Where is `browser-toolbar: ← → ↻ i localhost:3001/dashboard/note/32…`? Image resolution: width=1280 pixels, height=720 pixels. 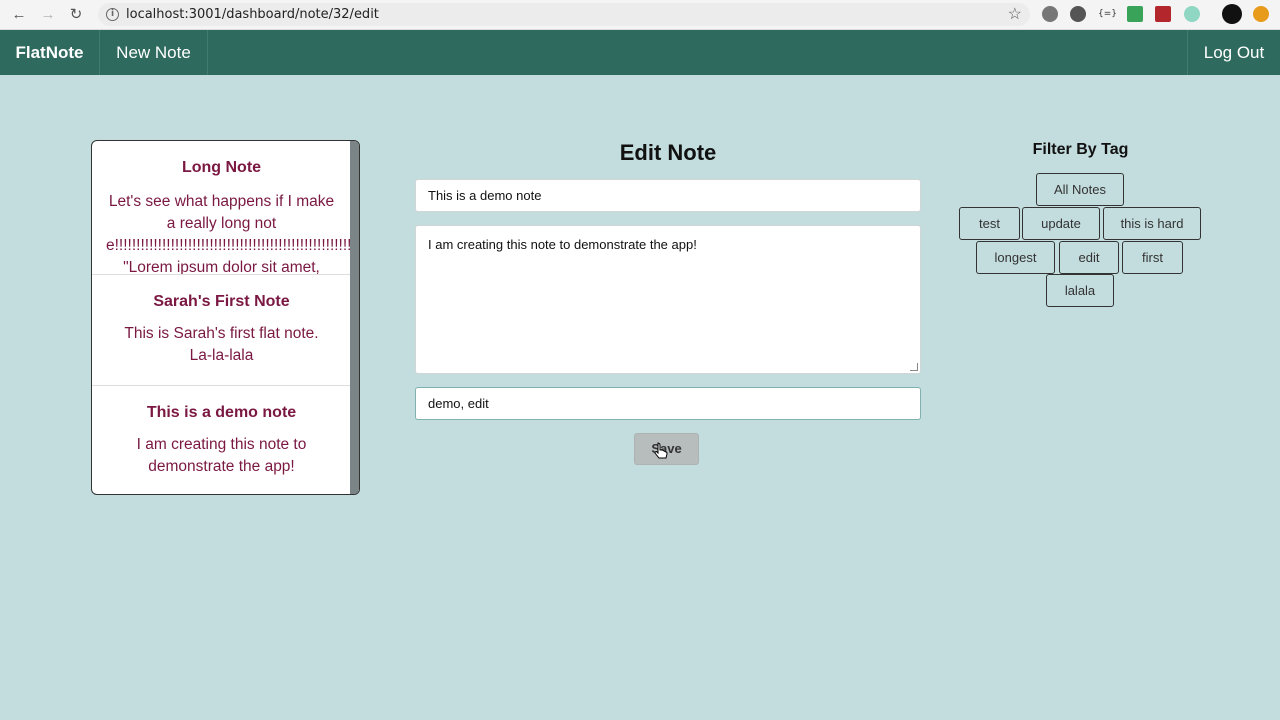
browser-toolbar: ← → ↻ i localhost:3001/dashboard/note/32… is located at coordinates (640, 15).